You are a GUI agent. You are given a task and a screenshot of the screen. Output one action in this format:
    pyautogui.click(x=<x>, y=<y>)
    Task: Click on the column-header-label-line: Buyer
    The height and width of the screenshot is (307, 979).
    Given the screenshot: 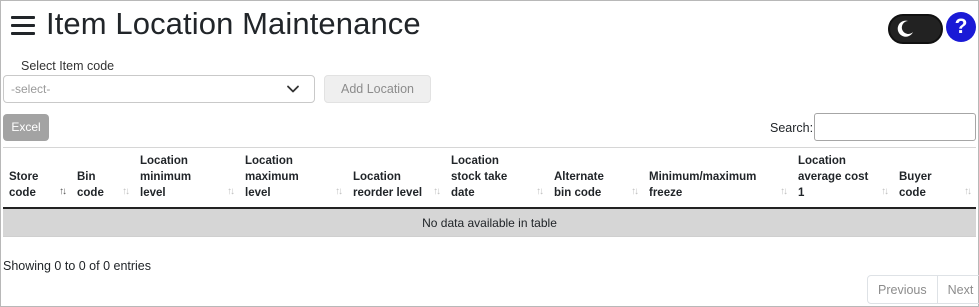 What is the action you would take?
    pyautogui.click(x=915, y=177)
    